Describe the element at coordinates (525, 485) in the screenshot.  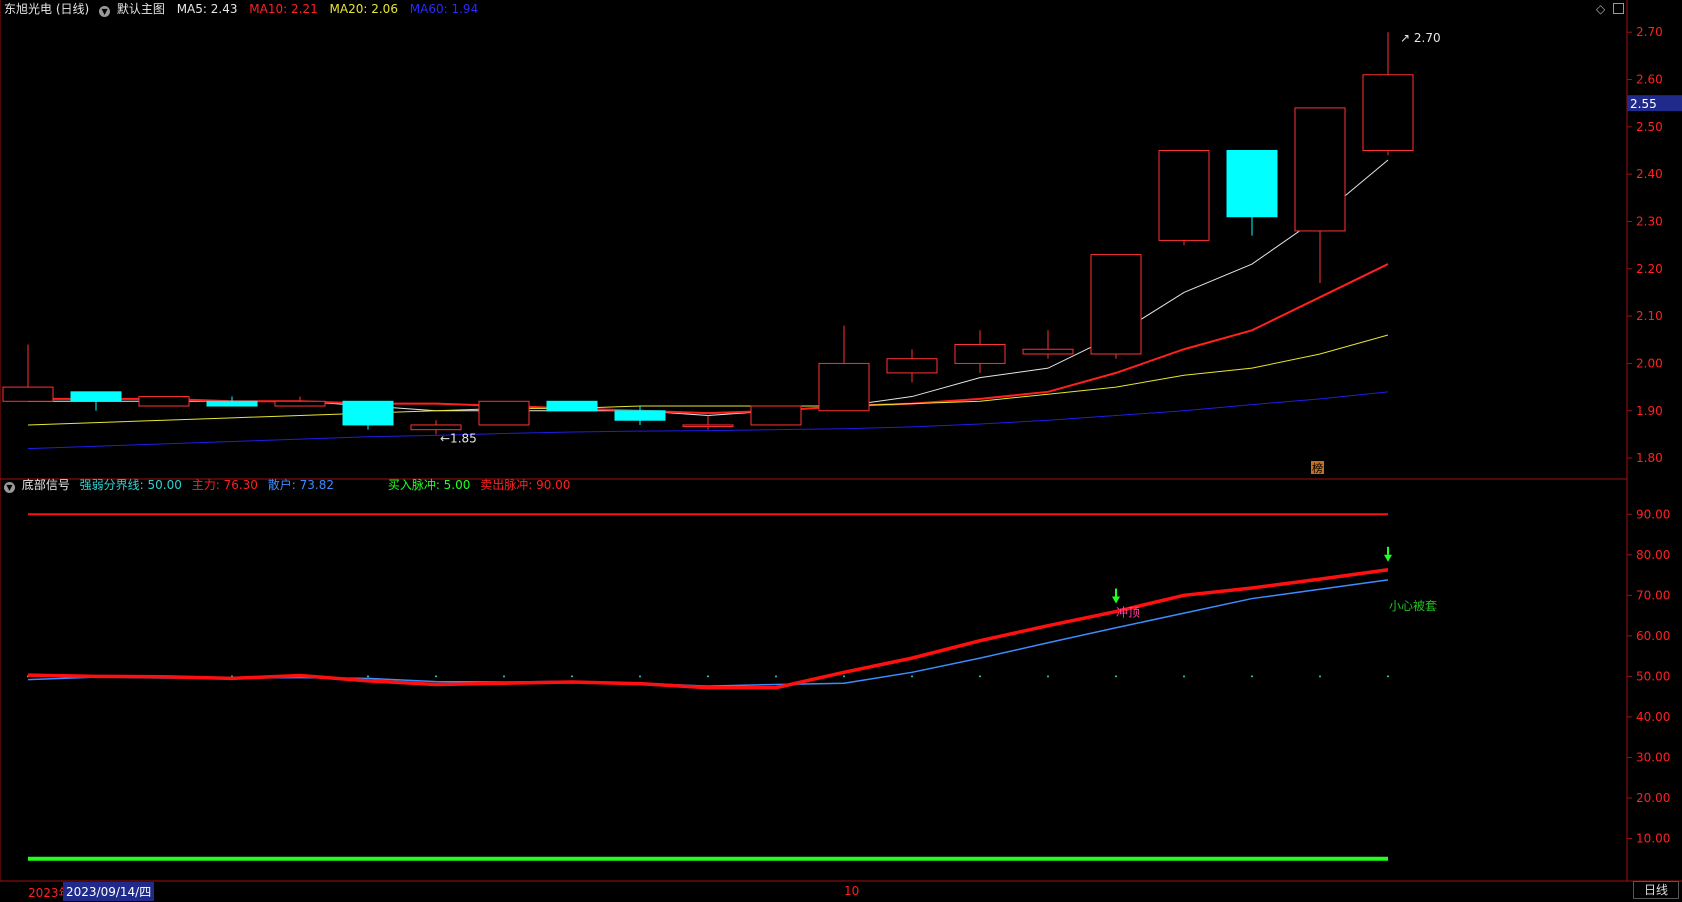
I see `sell-pulse-value: 卖出脉冲: 90.00` at that location.